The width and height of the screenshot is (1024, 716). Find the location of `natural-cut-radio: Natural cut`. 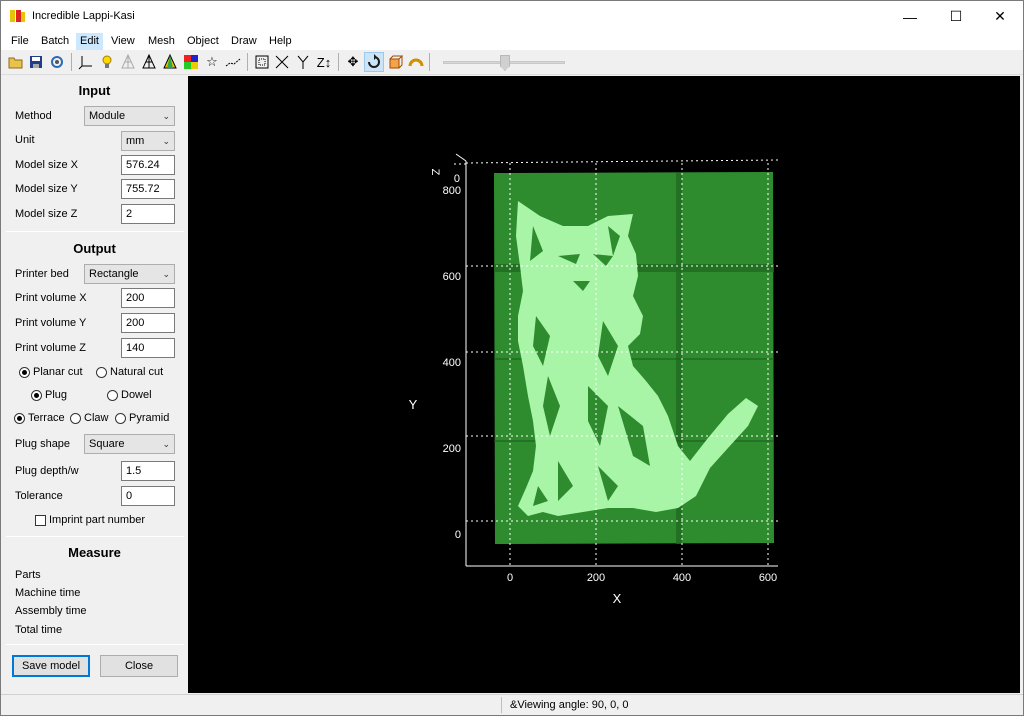

natural-cut-radio: Natural cut is located at coordinates (129, 372).